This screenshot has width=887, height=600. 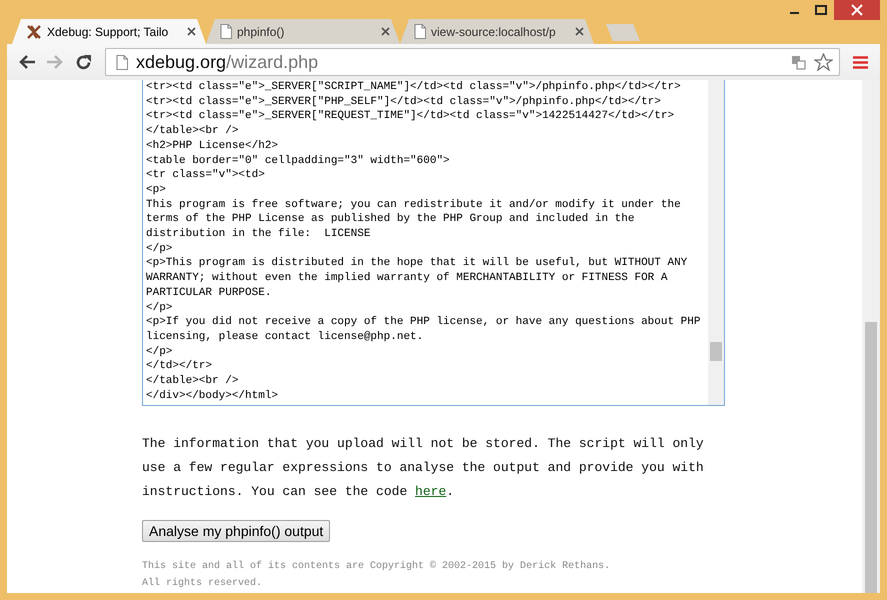 What do you see at coordinates (236, 531) in the screenshot?
I see `analyse-button: Analyse my phpinfo() output` at bounding box center [236, 531].